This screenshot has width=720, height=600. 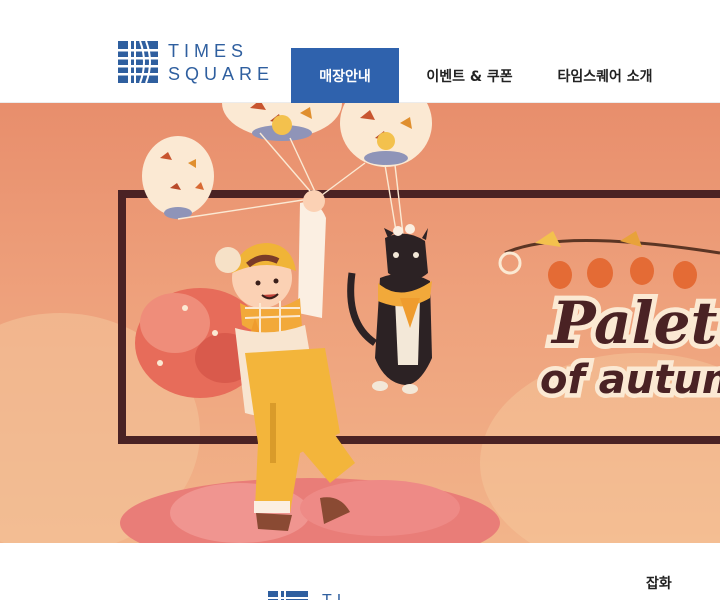 I want to click on nav-store-guide: 매장안내, so click(x=345, y=75).